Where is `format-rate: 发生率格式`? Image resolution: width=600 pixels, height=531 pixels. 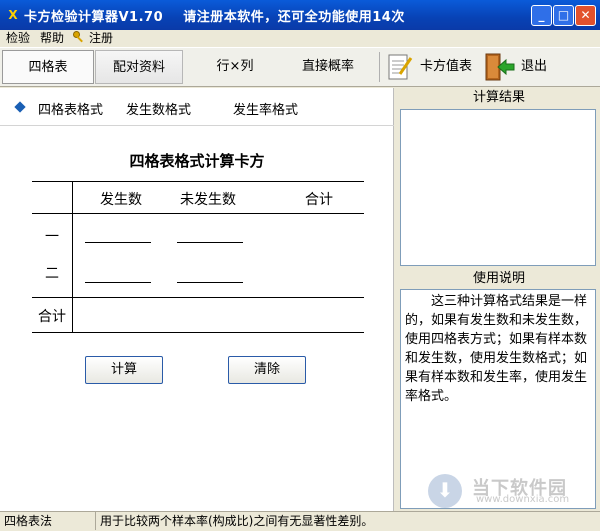 format-rate: 发生率格式 is located at coordinates (265, 108).